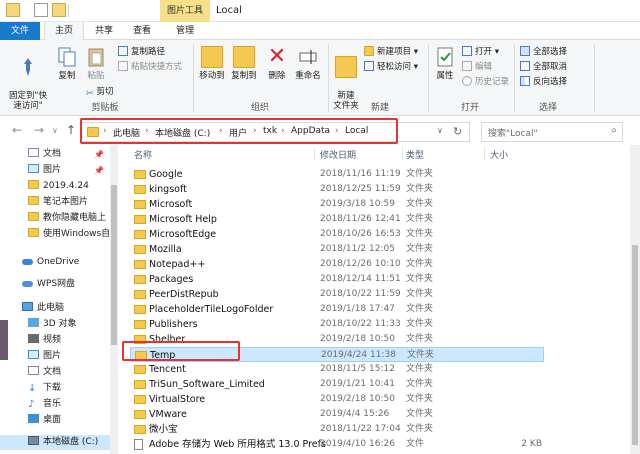 The image size is (640, 454). What do you see at coordinates (420, 174) in the screenshot?
I see `file-type: 文件夹` at bounding box center [420, 174].